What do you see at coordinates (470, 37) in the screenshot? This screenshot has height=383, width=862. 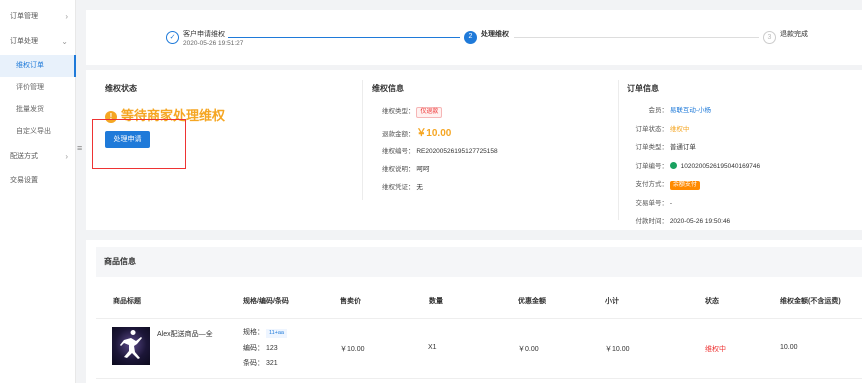 I see `step-2-number: 2` at bounding box center [470, 37].